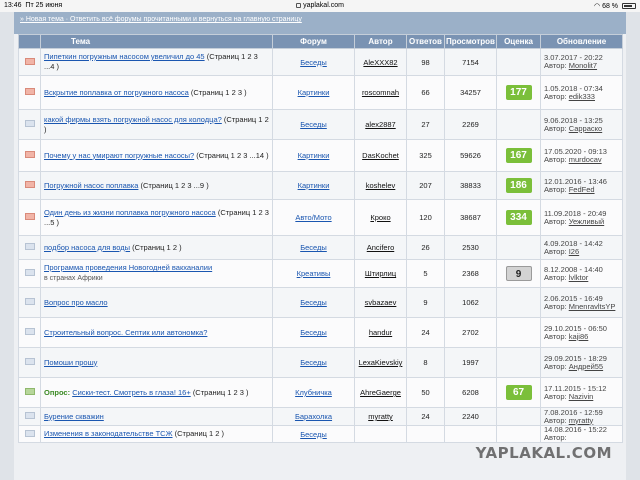 The image size is (640, 480). What do you see at coordinates (380, 332) in the screenshot?
I see `author-link: handur` at bounding box center [380, 332].